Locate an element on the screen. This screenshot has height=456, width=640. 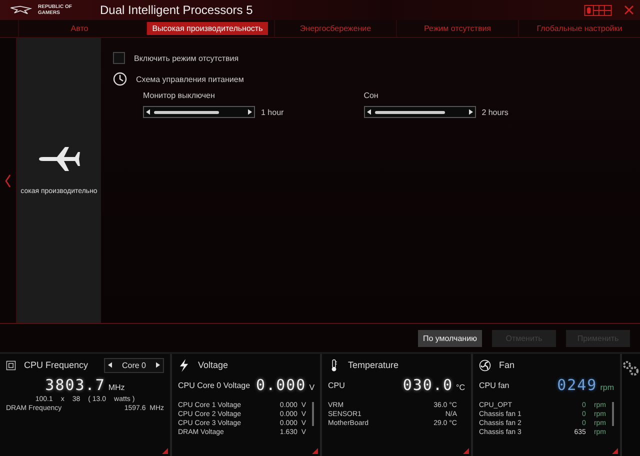
away-mode-label: Включить режим отсутствия is located at coordinates (186, 58).